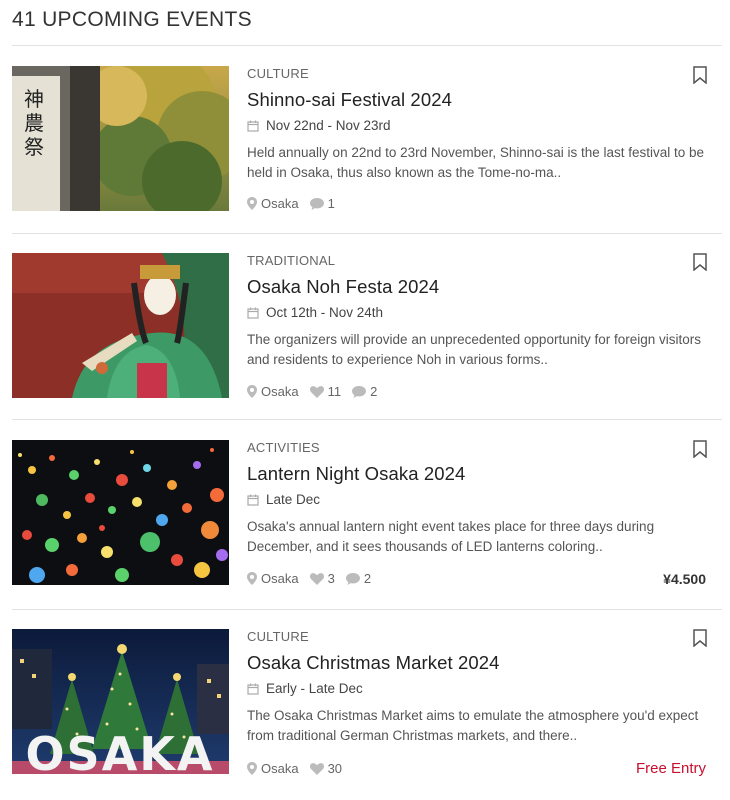  I want to click on event-dates: Nov 22nd - Nov 23rd, so click(484, 126).